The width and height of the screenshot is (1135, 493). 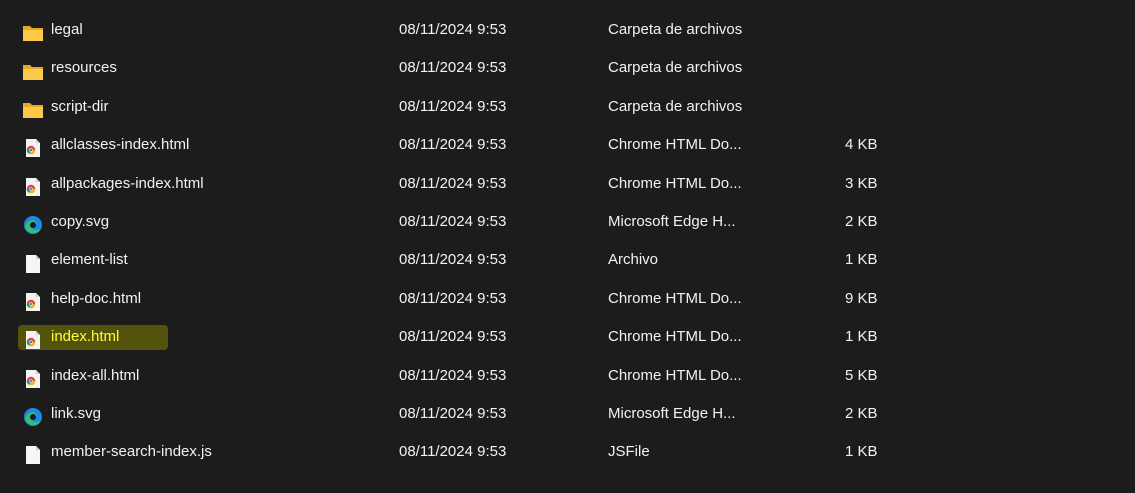 I want to click on file-name-cell: link.svg, so click(x=62, y=414).